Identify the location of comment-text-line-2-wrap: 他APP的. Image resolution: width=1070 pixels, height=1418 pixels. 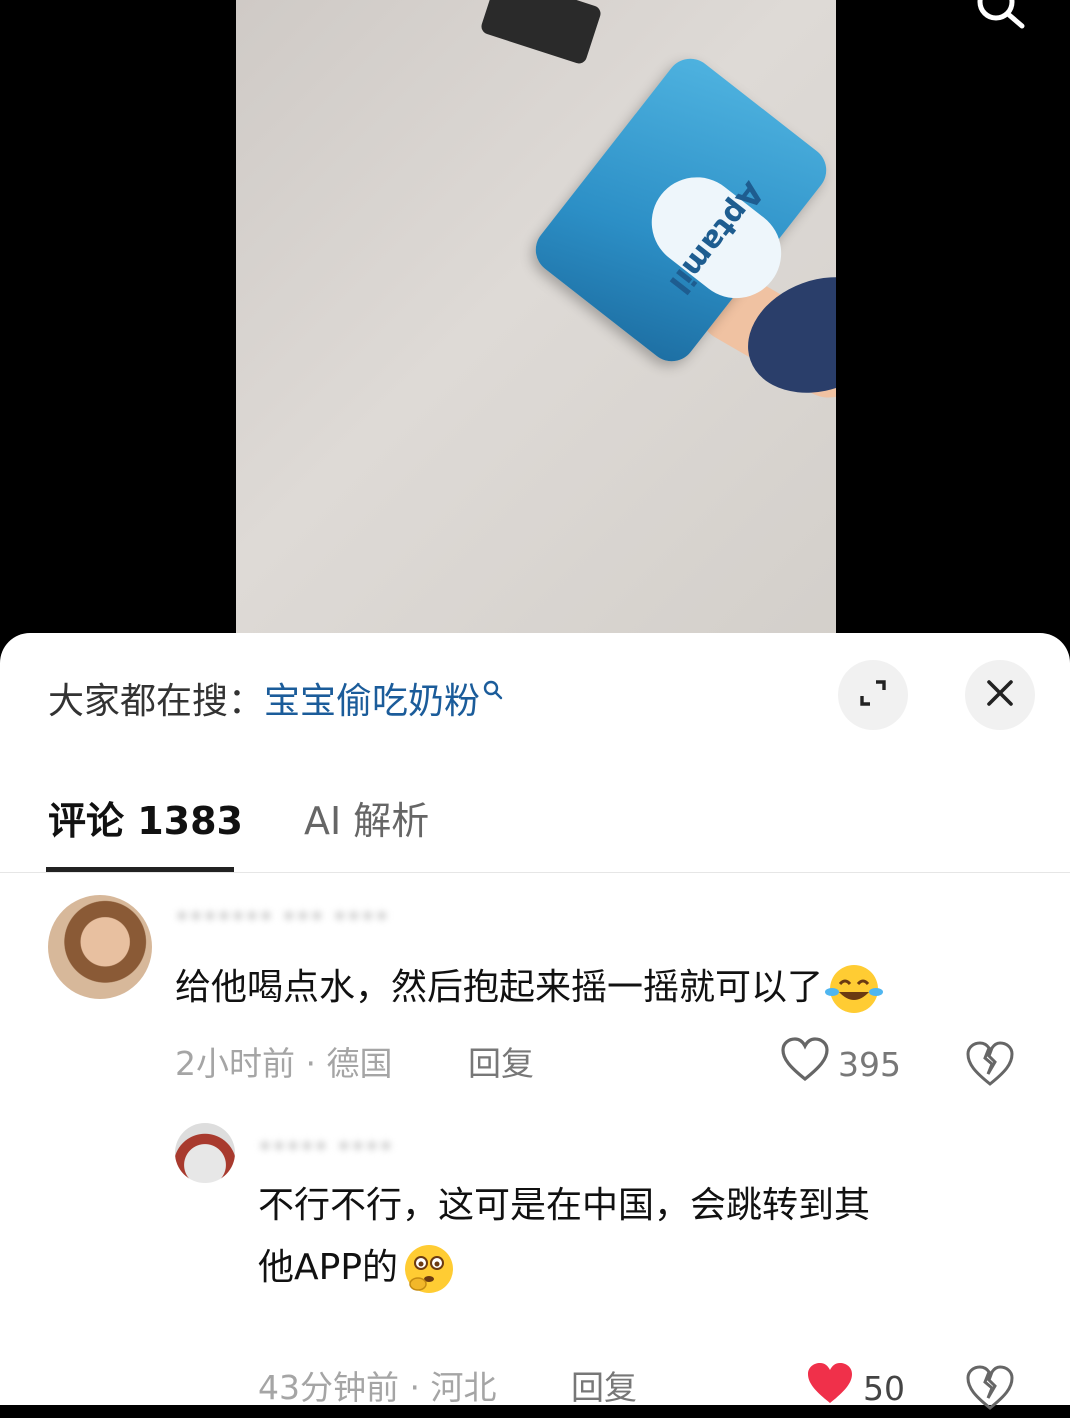
(638, 1268).